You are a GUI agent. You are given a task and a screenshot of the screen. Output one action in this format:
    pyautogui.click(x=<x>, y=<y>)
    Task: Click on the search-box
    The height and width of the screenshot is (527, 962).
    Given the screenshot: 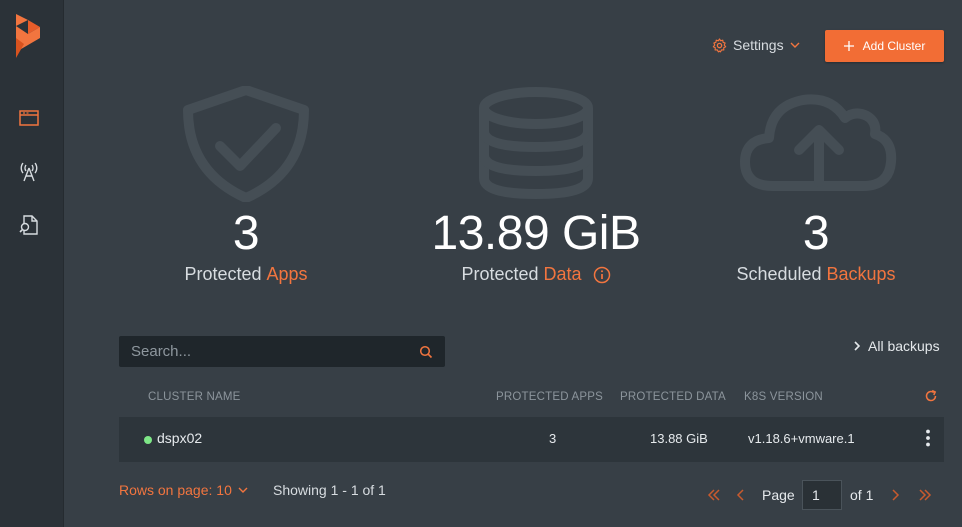 What is the action you would take?
    pyautogui.click(x=282, y=351)
    